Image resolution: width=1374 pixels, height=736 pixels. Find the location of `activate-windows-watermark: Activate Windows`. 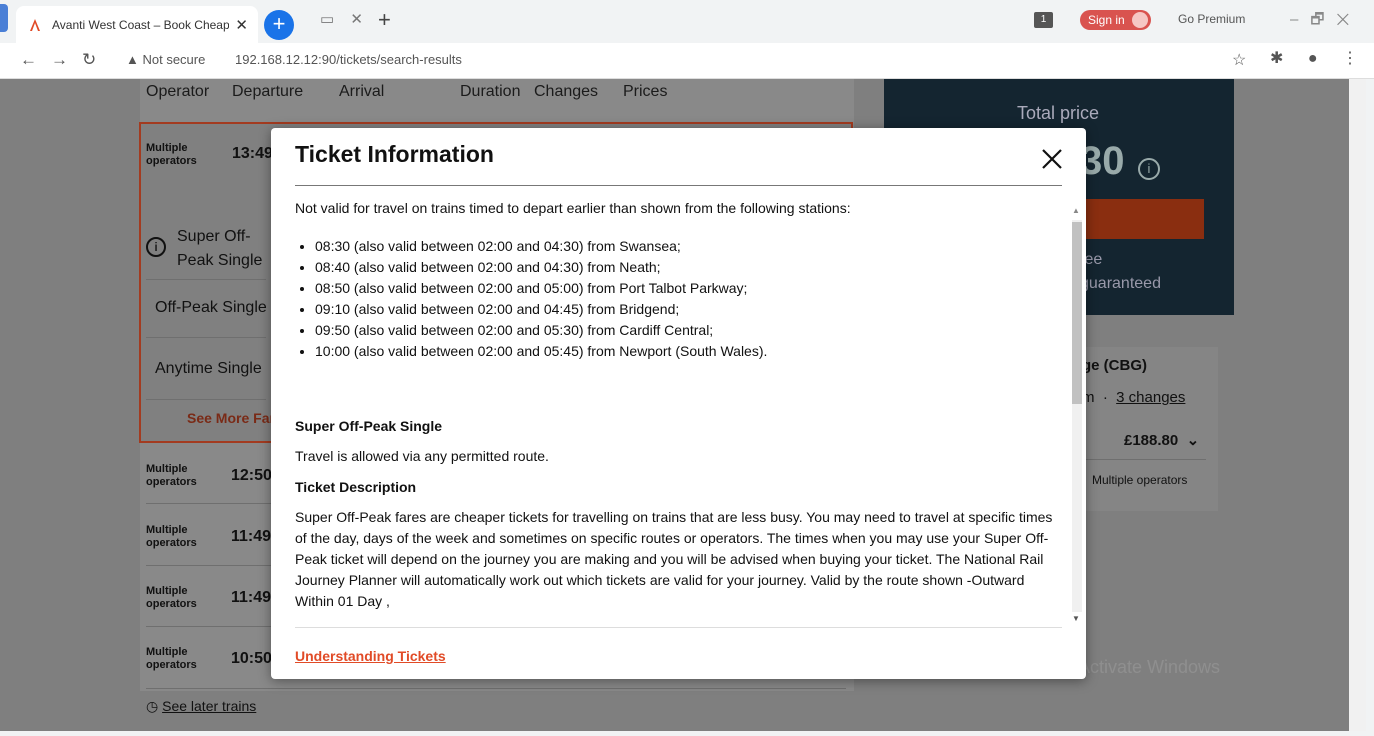

activate-windows-watermark: Activate Windows is located at coordinates (1149, 667).